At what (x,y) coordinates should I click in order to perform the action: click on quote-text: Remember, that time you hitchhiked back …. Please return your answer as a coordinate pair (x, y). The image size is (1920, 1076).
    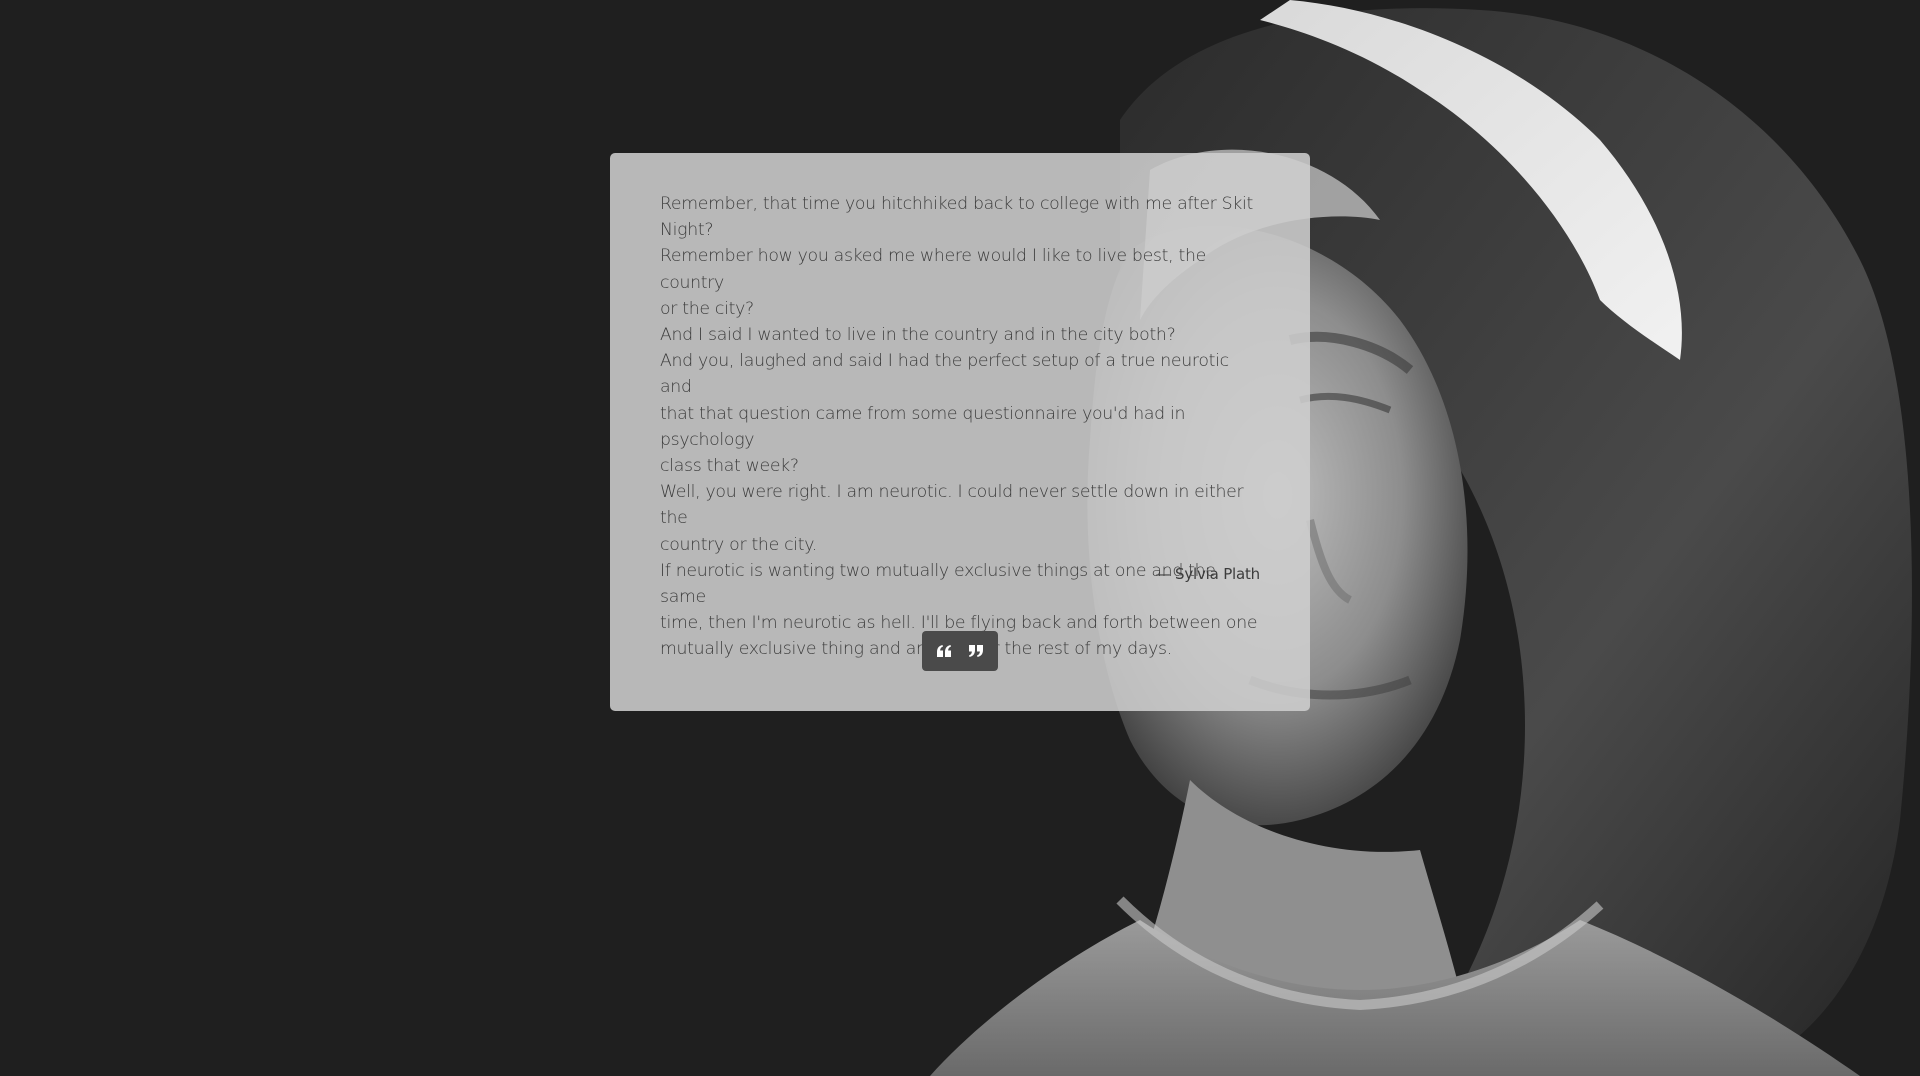
    Looking at the image, I should click on (960, 427).